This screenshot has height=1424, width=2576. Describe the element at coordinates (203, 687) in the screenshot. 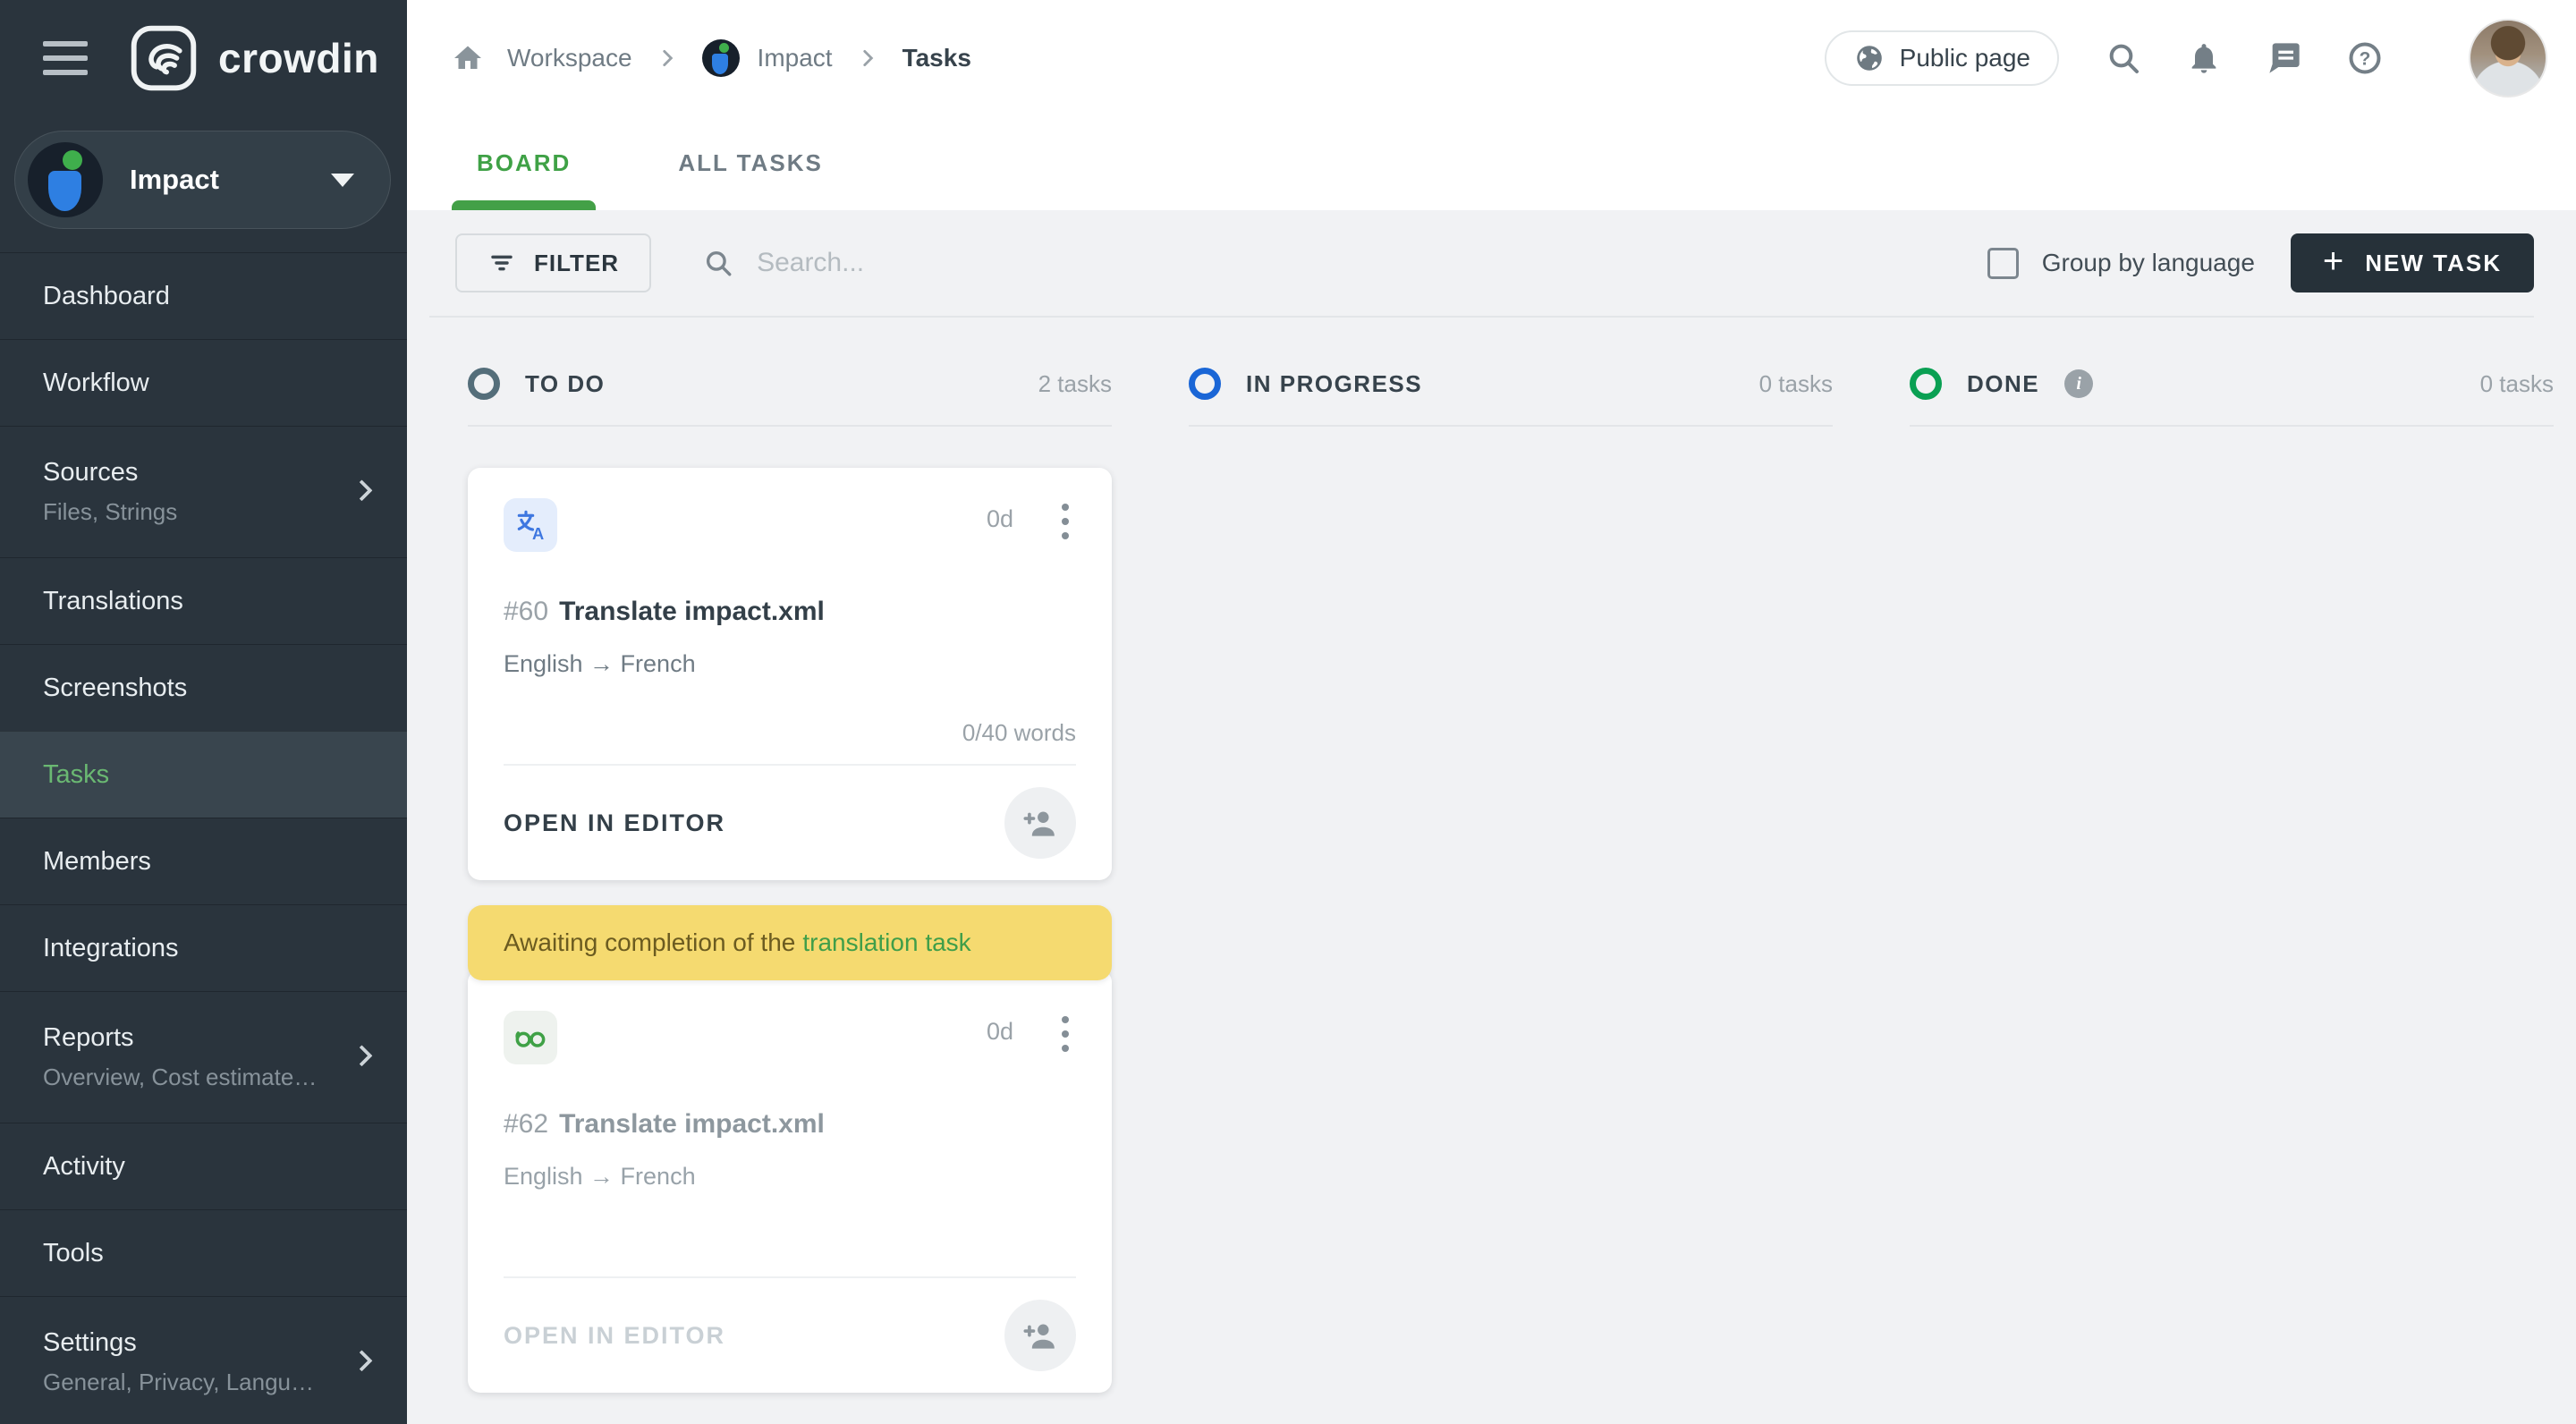

I see `sidebar-item-screenshots: Screenshots` at that location.